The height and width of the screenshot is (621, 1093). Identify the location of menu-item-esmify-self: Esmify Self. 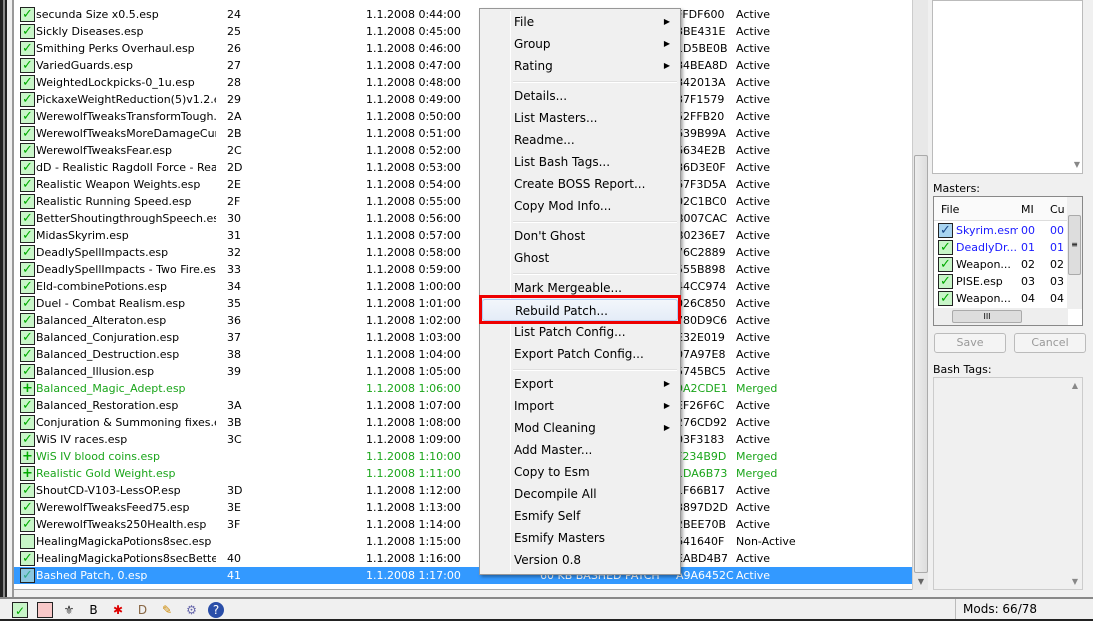
(580, 516).